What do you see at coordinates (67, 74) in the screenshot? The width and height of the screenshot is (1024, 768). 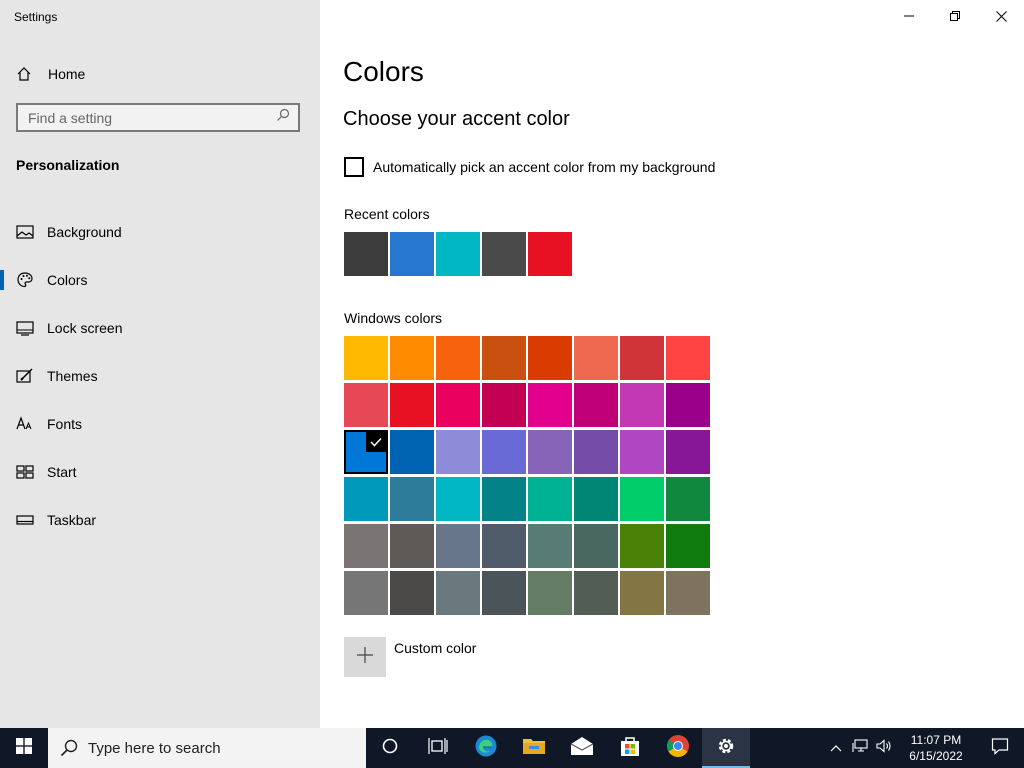 I see `home-label: Home` at bounding box center [67, 74].